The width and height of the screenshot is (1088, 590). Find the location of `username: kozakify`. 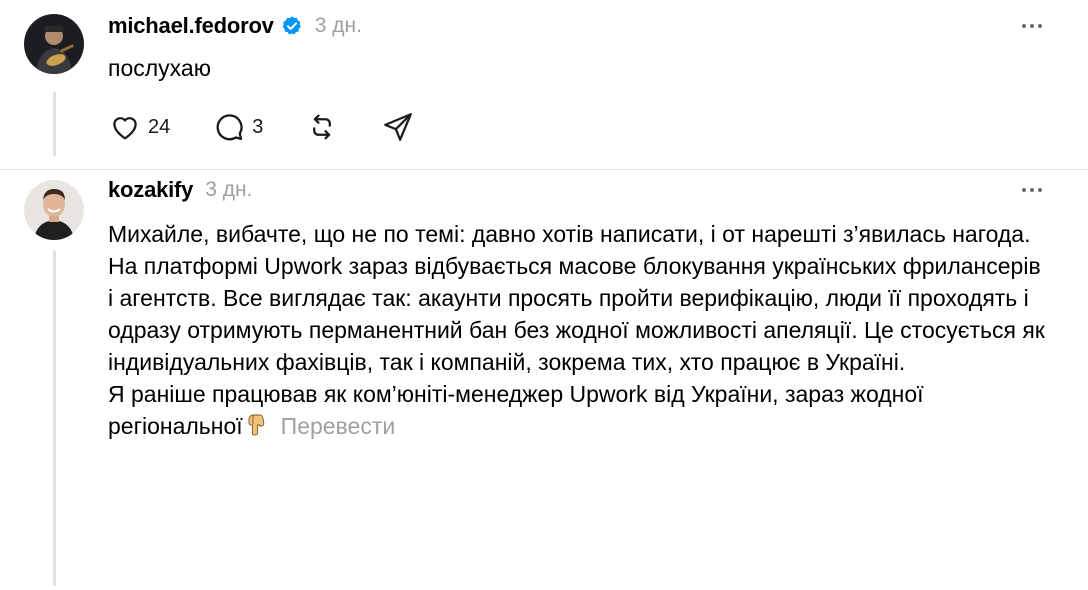

username: kozakify is located at coordinates (150, 190).